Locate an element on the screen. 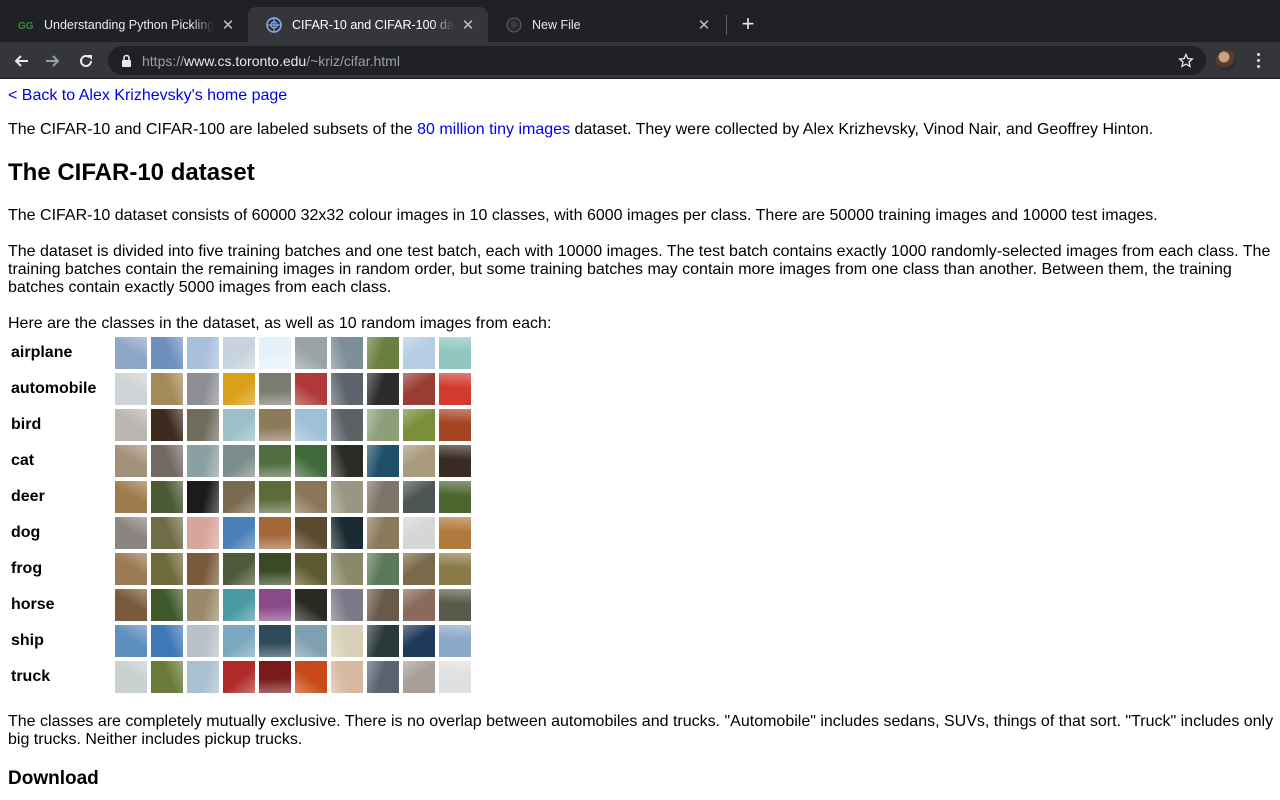  class-row: automobile is located at coordinates (241, 389).